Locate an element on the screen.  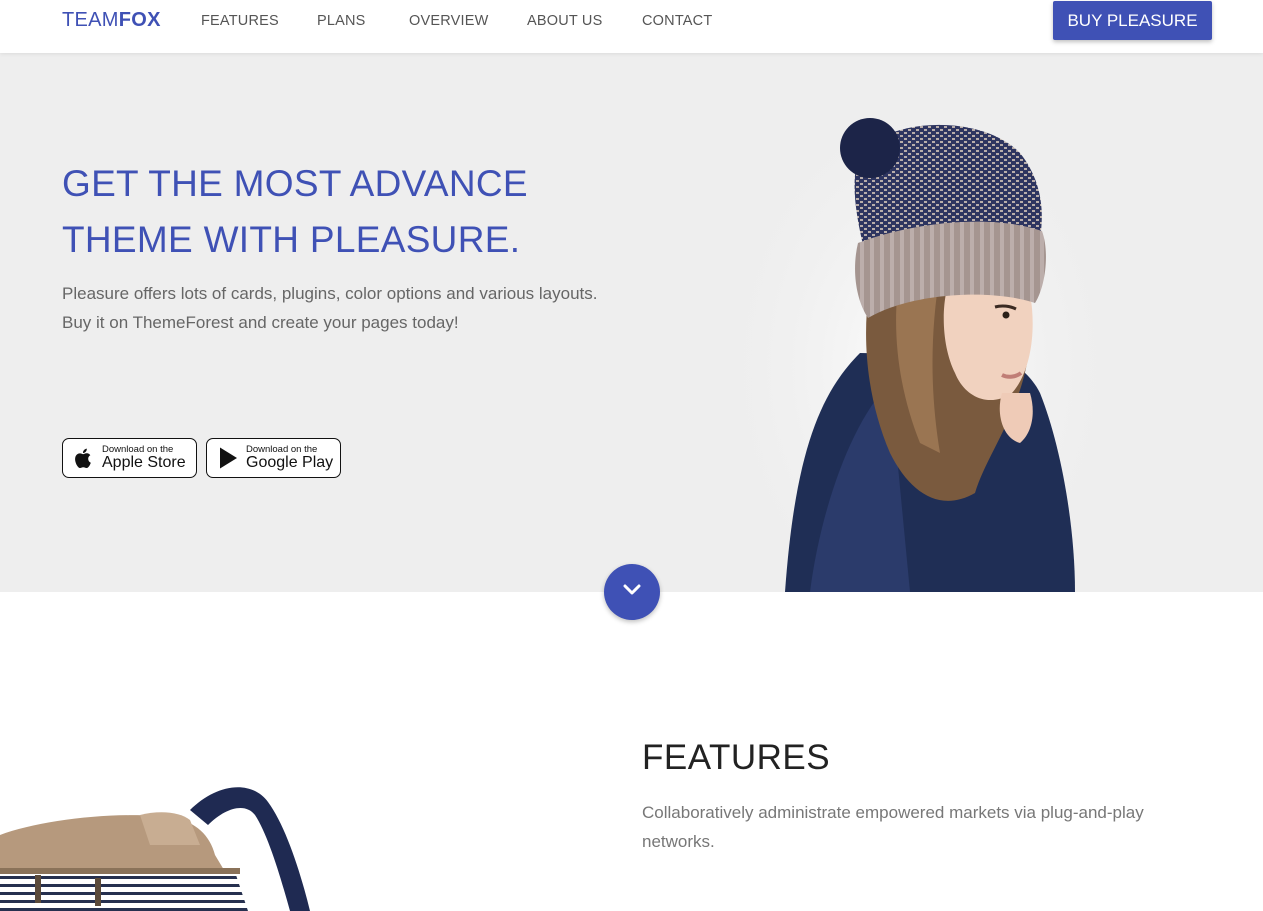
google-play-label: Download on the Google Play is located at coordinates (289, 458).